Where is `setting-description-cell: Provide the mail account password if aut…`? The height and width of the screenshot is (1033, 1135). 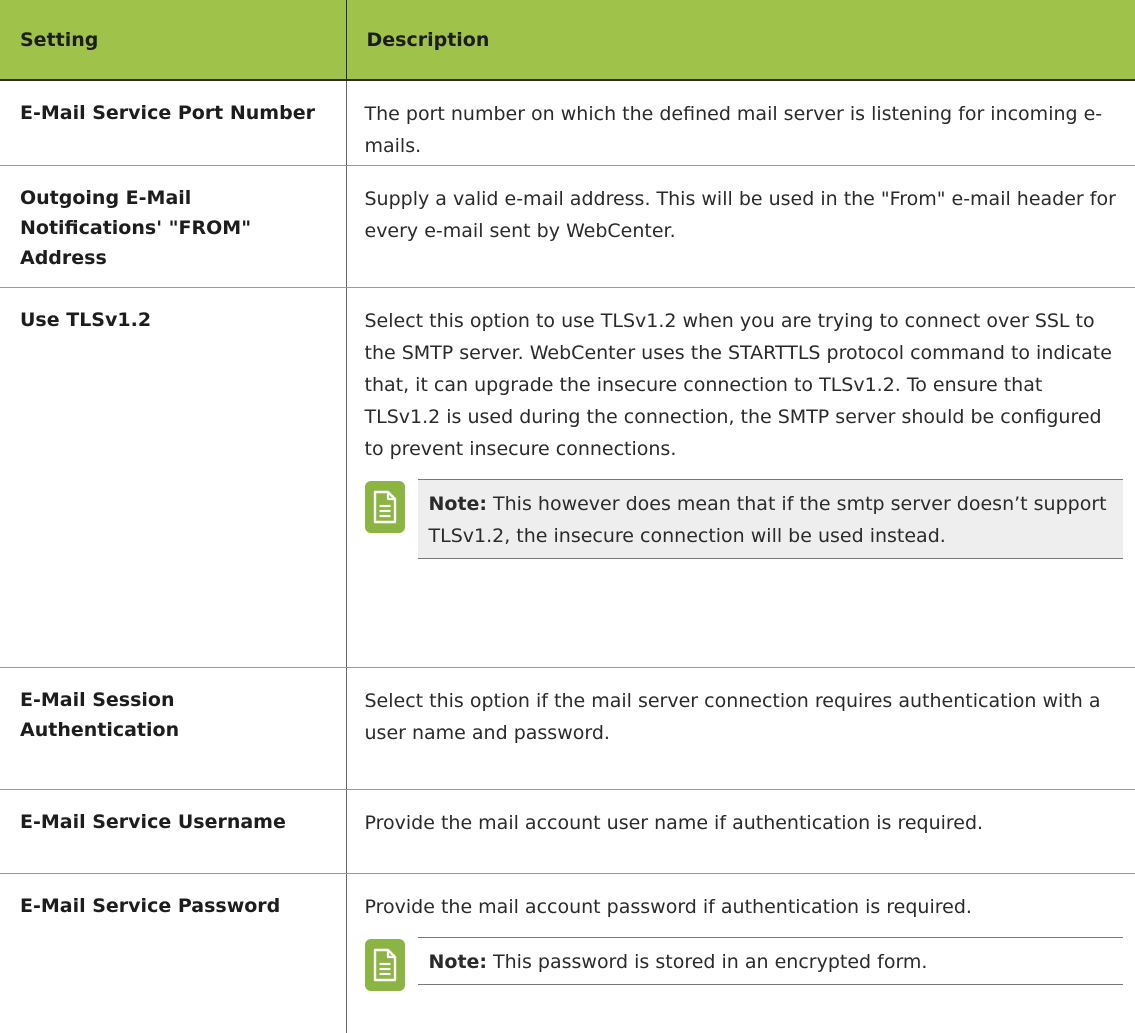 setting-description-cell: Provide the mail account password if aut… is located at coordinates (740, 953).